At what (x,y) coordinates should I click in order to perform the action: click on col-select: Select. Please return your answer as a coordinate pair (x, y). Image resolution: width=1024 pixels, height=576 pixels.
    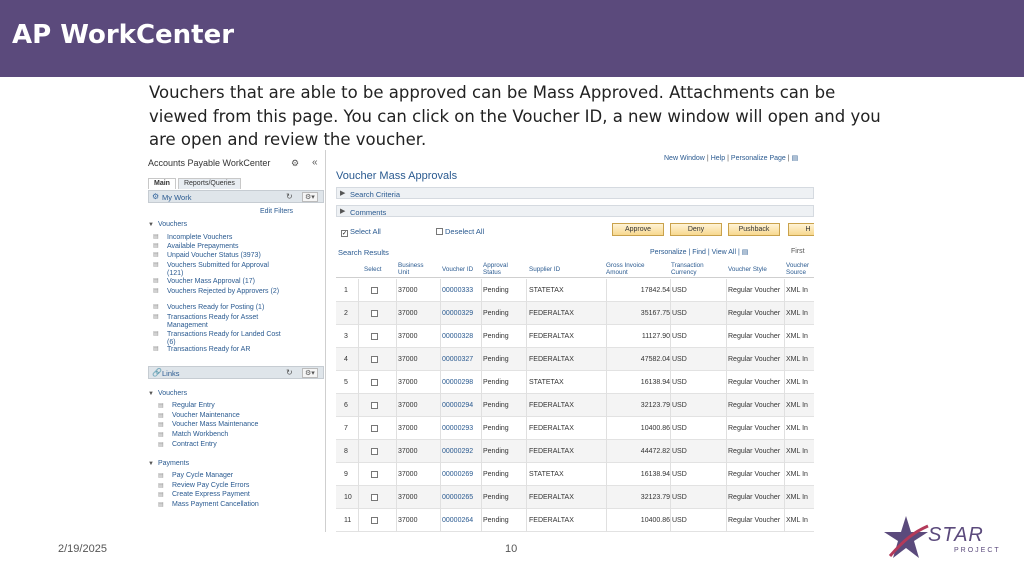
    Looking at the image, I should click on (373, 269).